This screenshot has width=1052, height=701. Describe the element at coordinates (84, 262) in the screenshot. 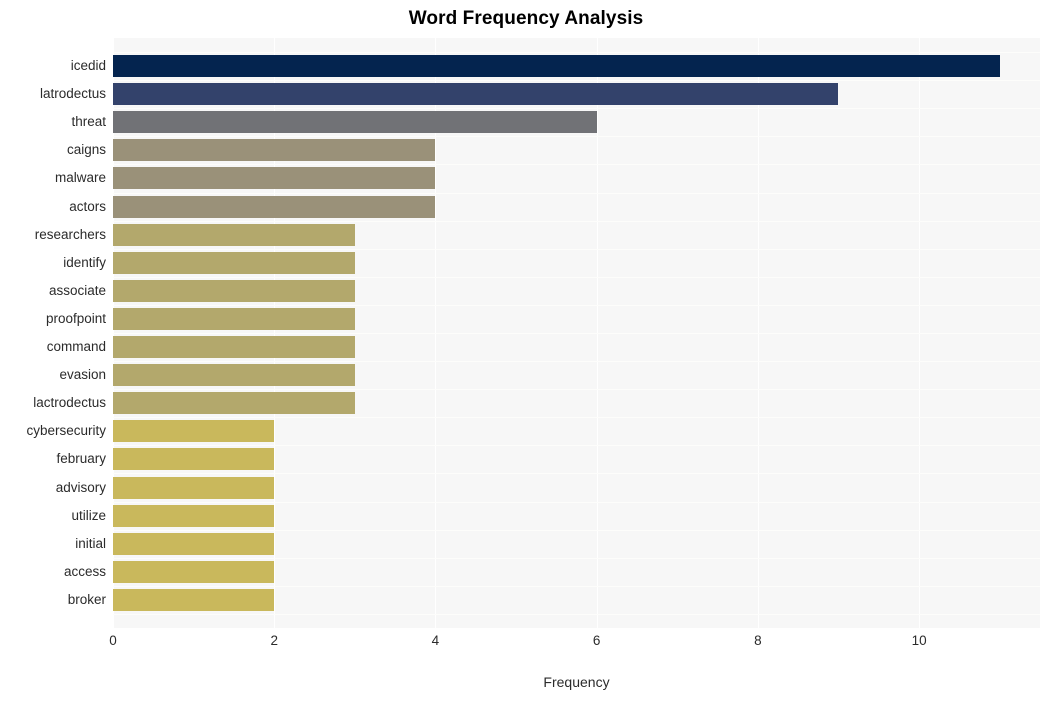

I see `y-axis-tick-label: identify` at that location.